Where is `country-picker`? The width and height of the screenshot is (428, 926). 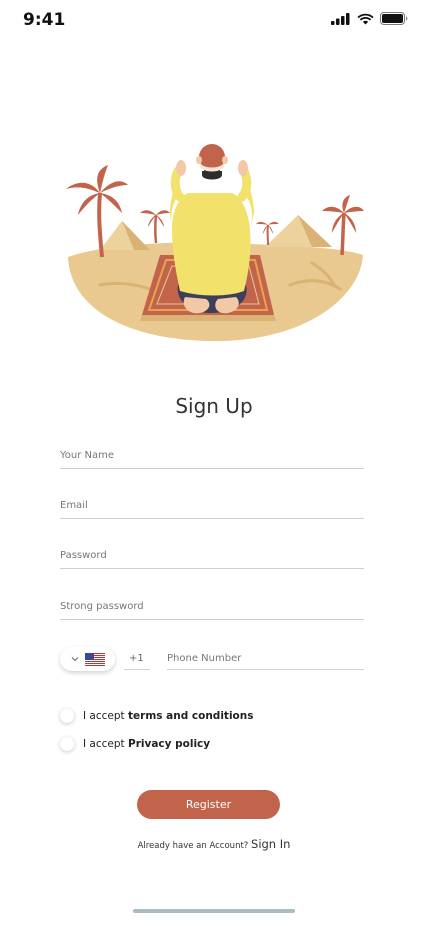
country-picker is located at coordinates (87, 659).